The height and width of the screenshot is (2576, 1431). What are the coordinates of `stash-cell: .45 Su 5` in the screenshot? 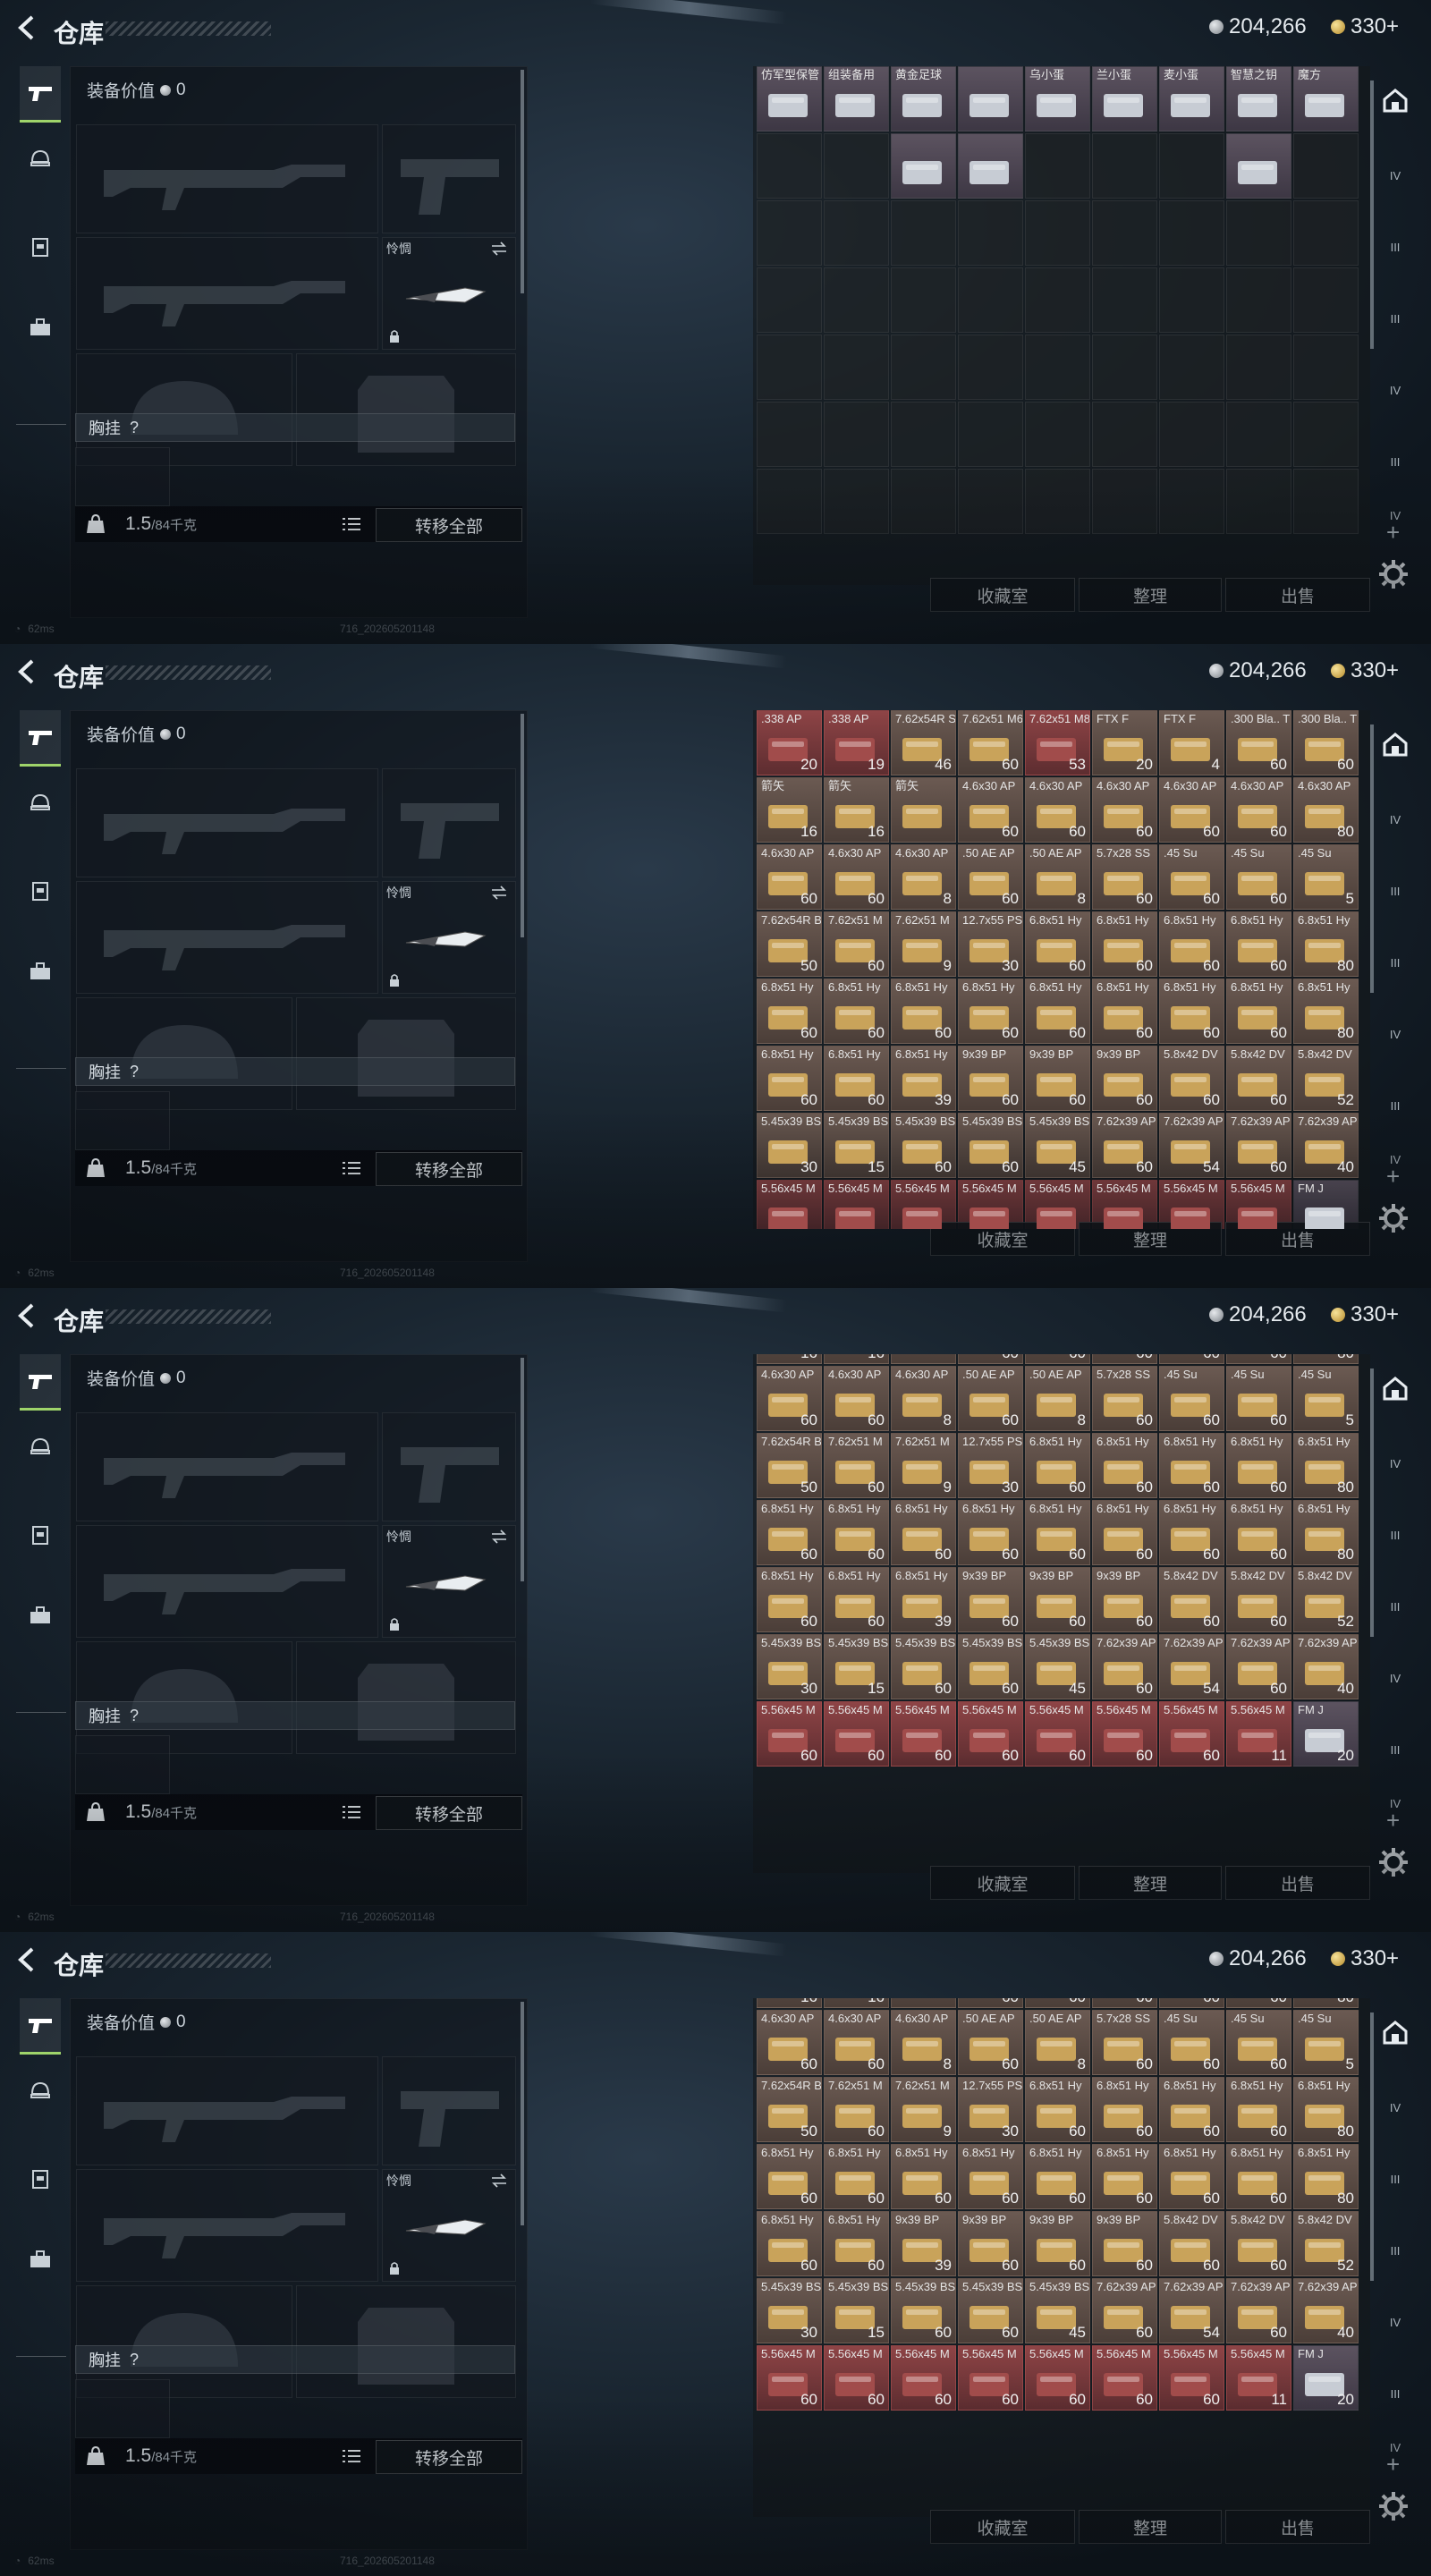 It's located at (1326, 2042).